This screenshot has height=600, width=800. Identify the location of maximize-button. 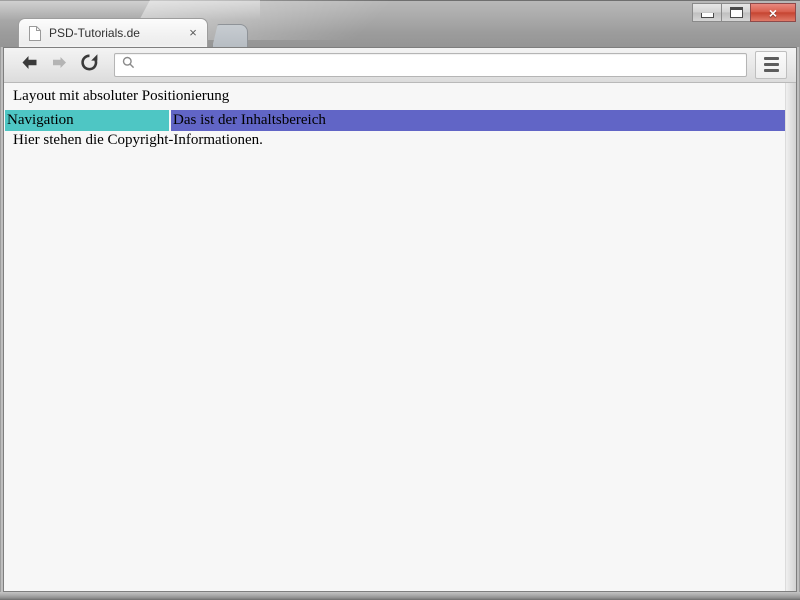
(735, 12).